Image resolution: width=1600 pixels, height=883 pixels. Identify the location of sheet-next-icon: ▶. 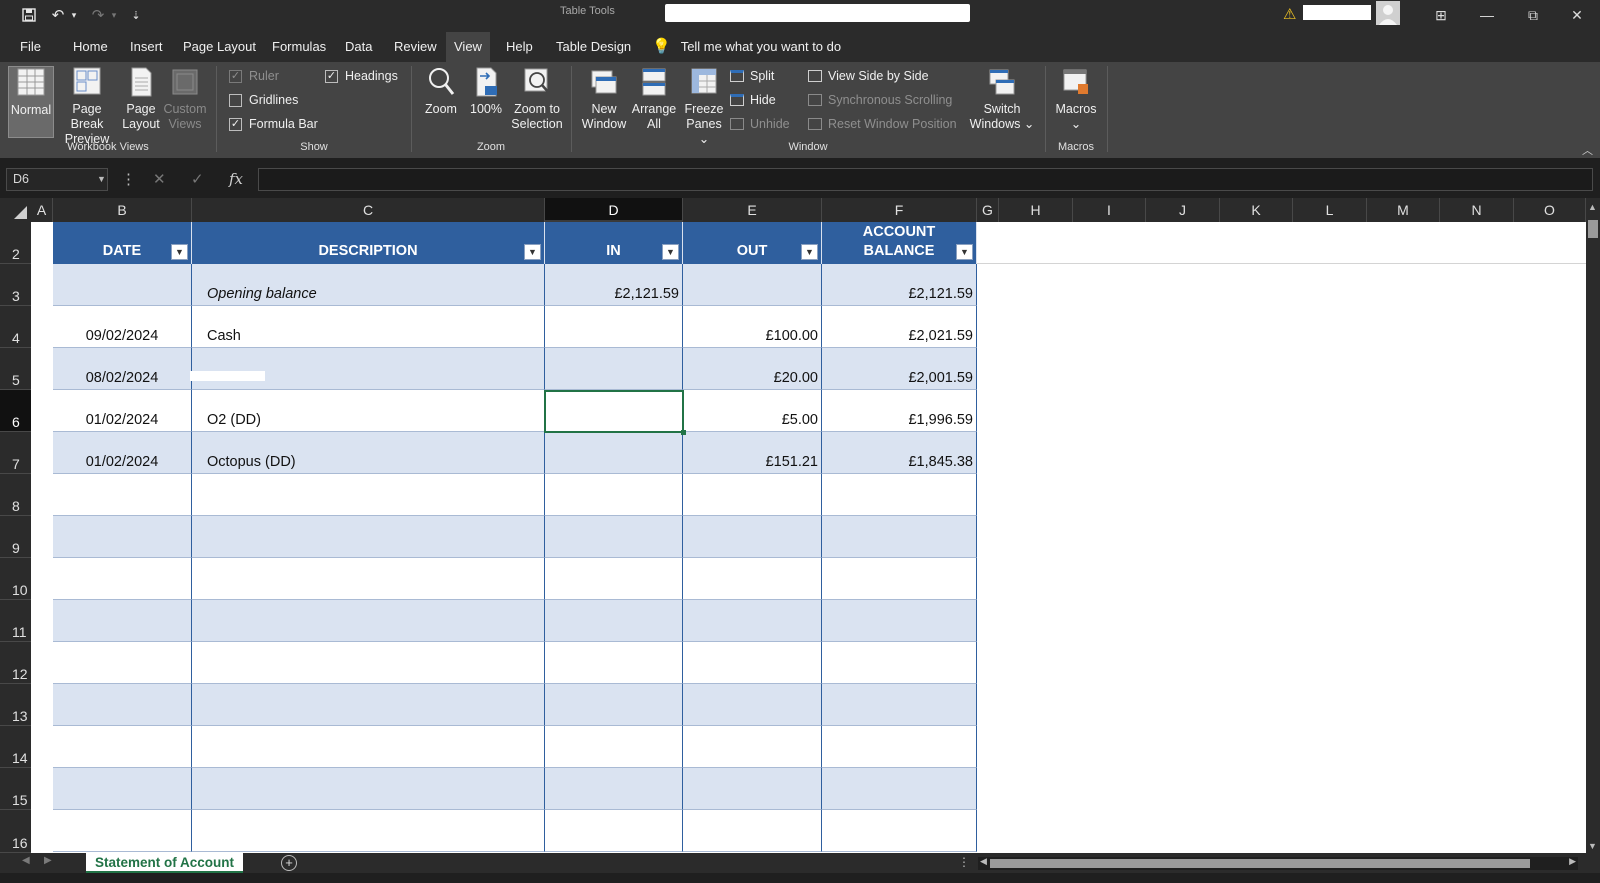
(48, 860).